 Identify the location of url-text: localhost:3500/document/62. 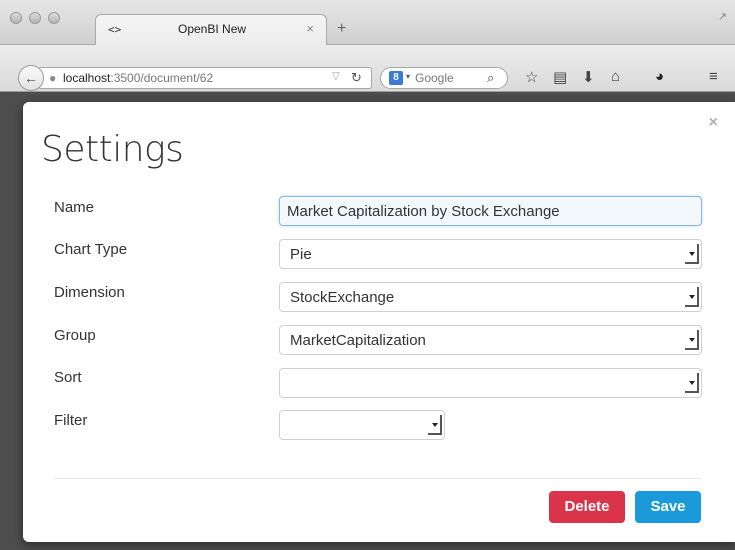
(138, 78).